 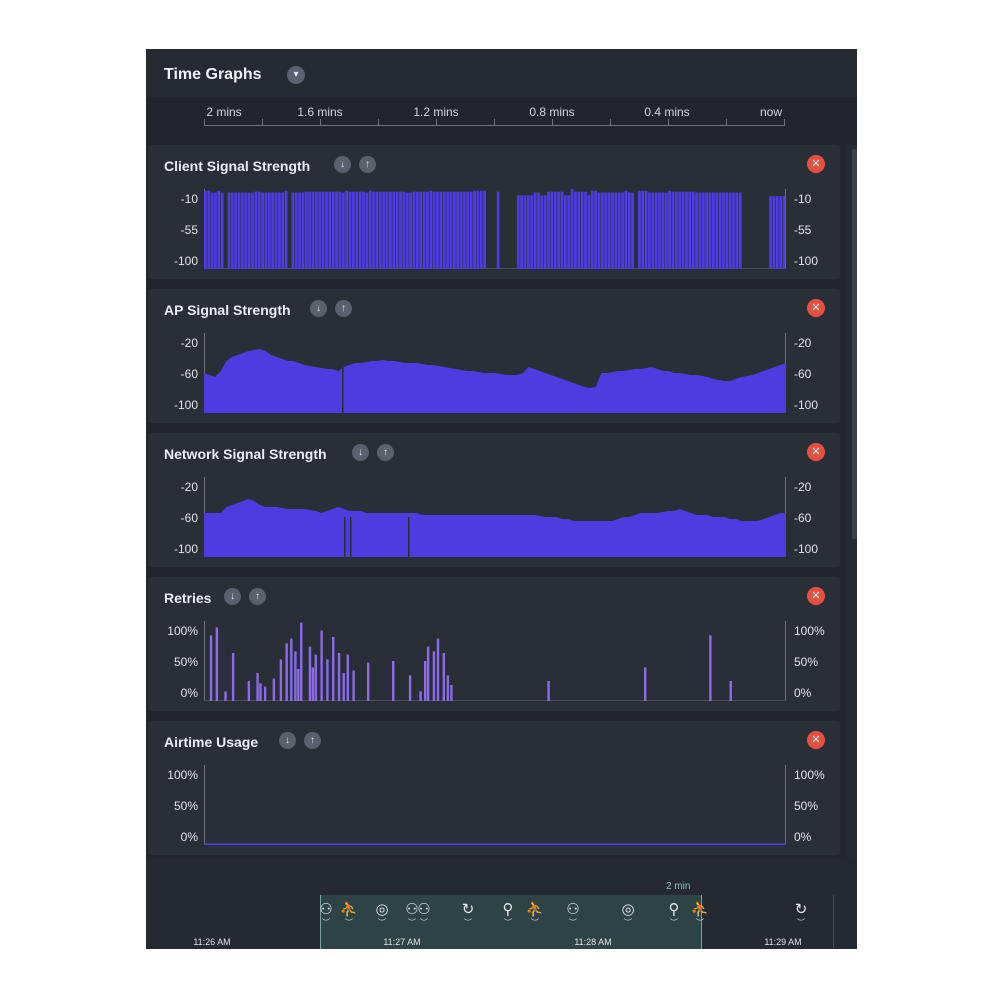 What do you see at coordinates (296, 75) in the screenshot?
I see `collapse-chevron-icon: ▾` at bounding box center [296, 75].